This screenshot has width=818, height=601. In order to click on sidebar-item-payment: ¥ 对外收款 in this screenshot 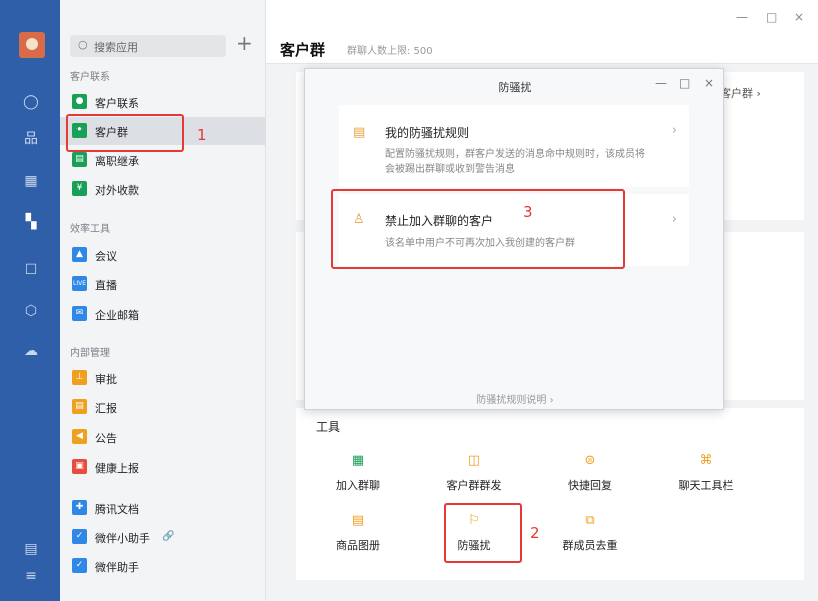, I will do `click(163, 189)`.